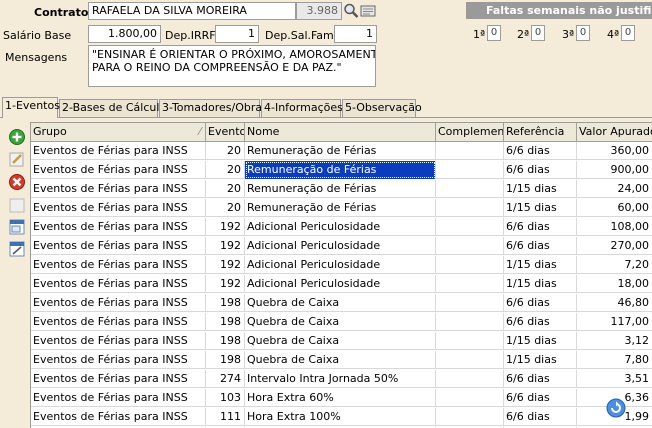  I want to click on cell-valor: 108,00, so click(614, 227).